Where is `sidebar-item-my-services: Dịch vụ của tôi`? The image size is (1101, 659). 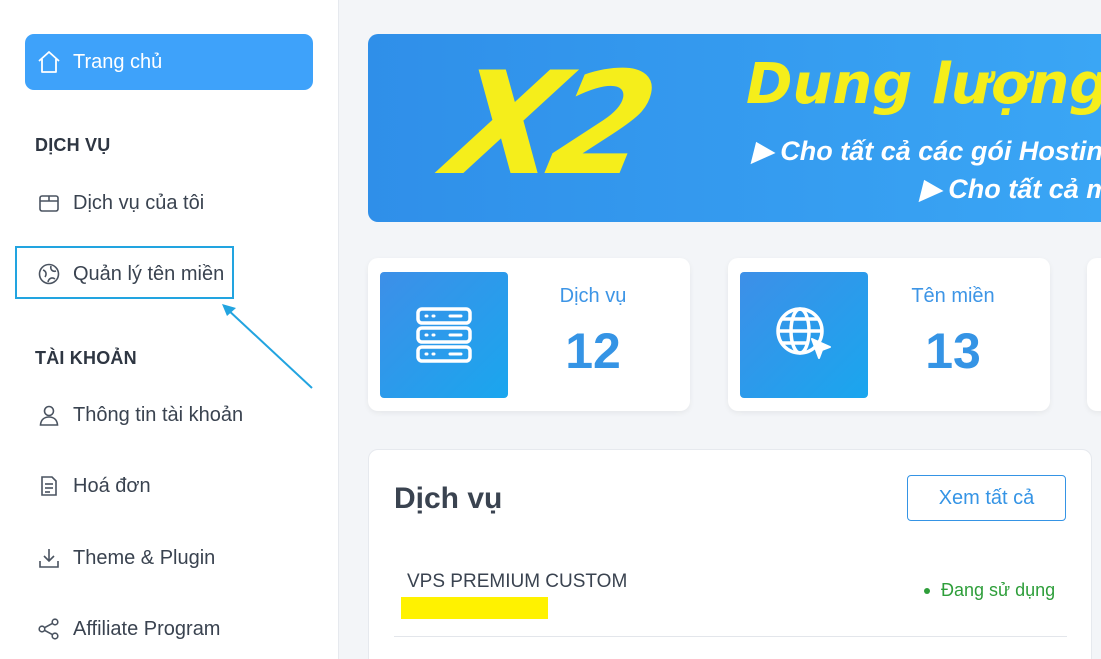 sidebar-item-my-services: Dịch vụ của tôi is located at coordinates (119, 203).